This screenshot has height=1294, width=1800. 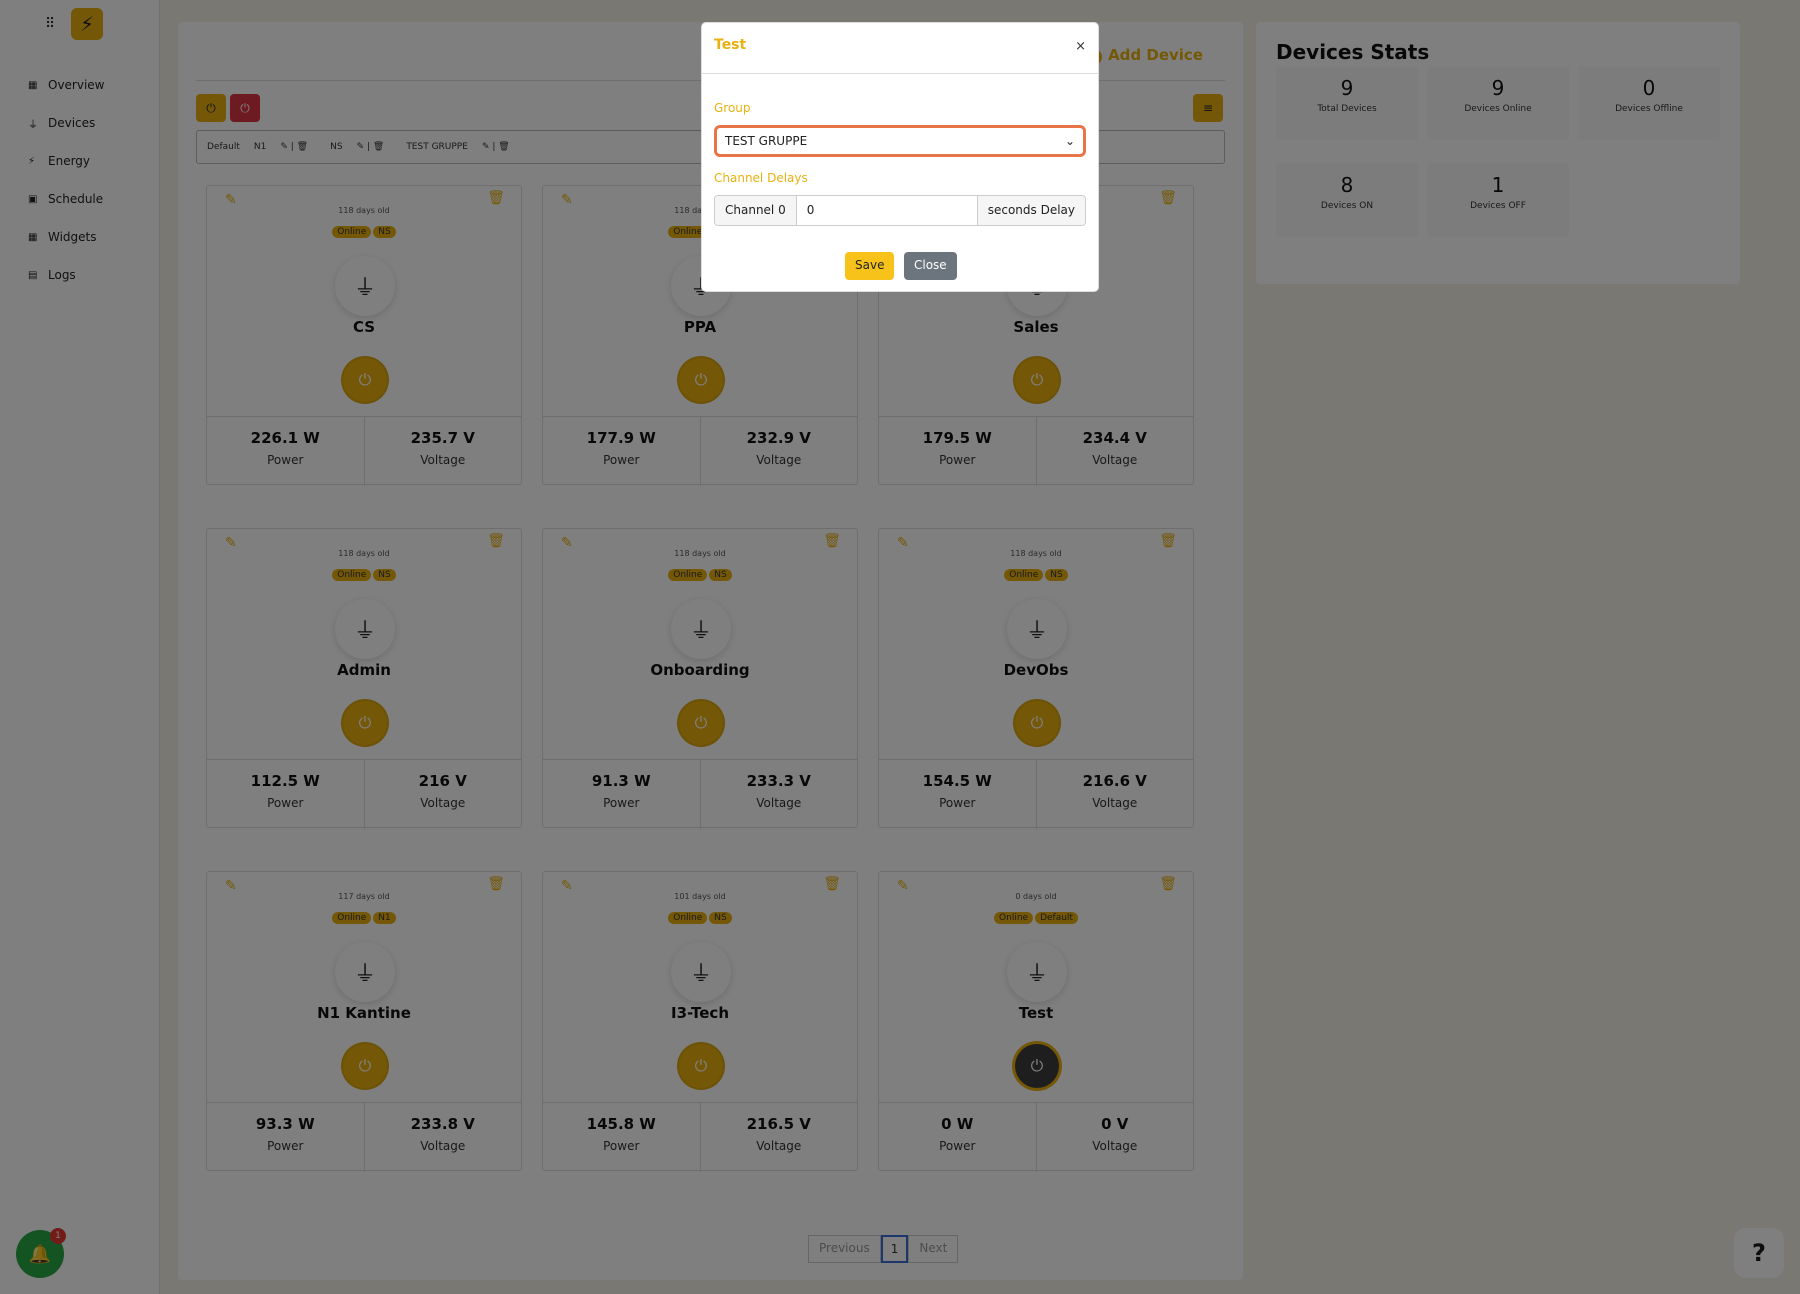 What do you see at coordinates (870, 266) in the screenshot?
I see `save-button: Save` at bounding box center [870, 266].